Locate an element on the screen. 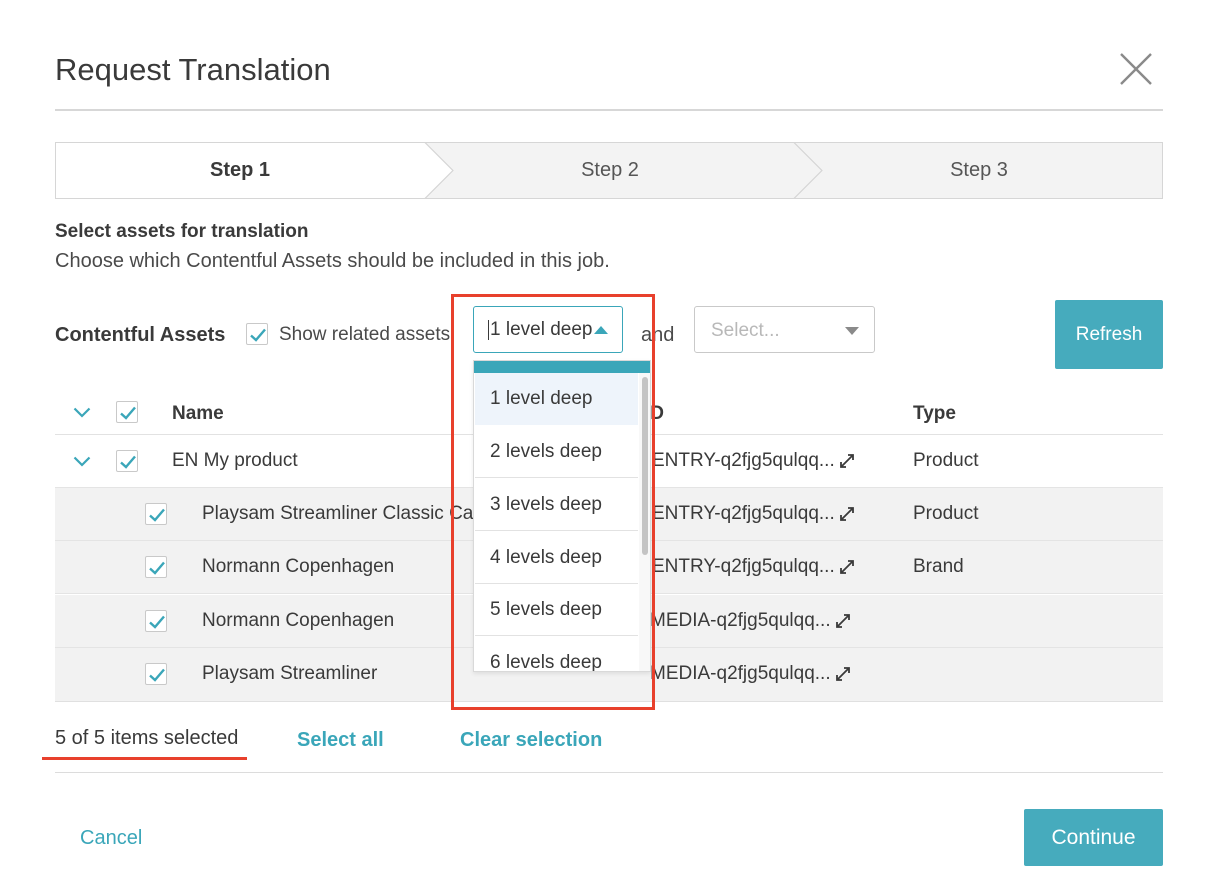 The width and height of the screenshot is (1220, 896). continue-button: Continue is located at coordinates (1093, 837).